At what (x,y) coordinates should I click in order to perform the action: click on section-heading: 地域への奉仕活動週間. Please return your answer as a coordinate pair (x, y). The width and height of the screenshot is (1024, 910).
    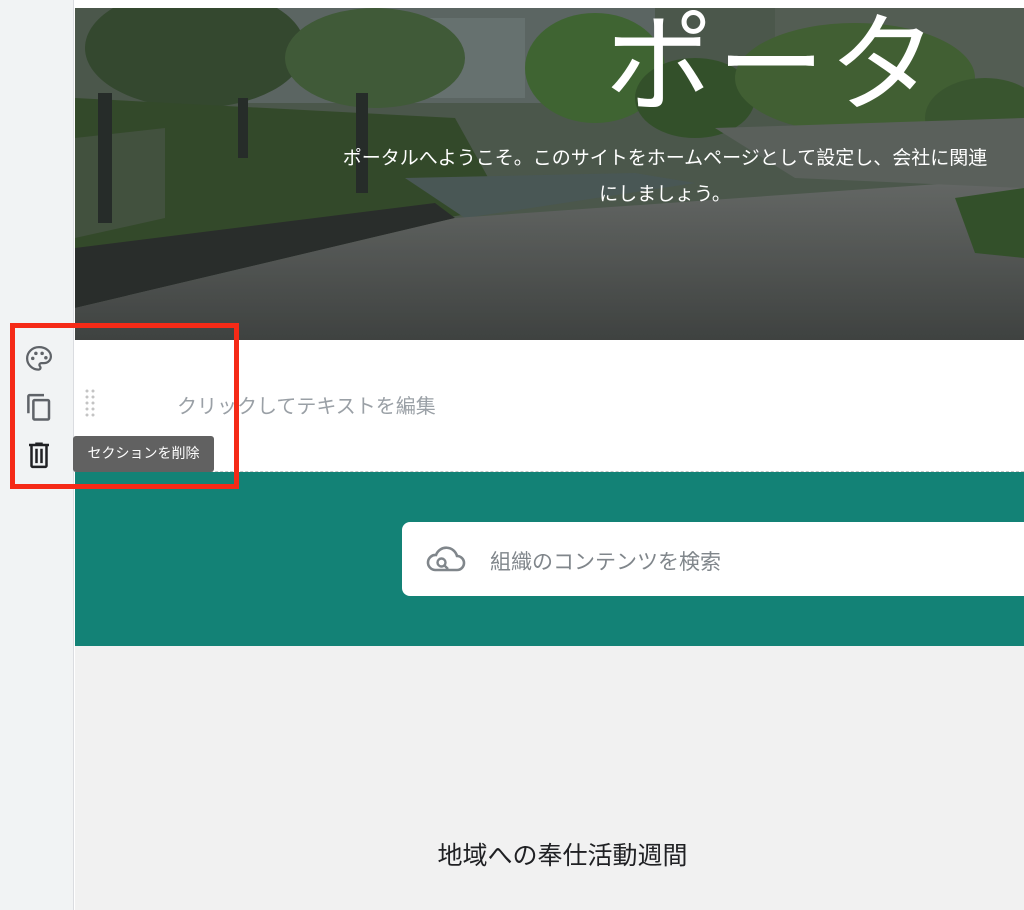
    Looking at the image, I should click on (562, 855).